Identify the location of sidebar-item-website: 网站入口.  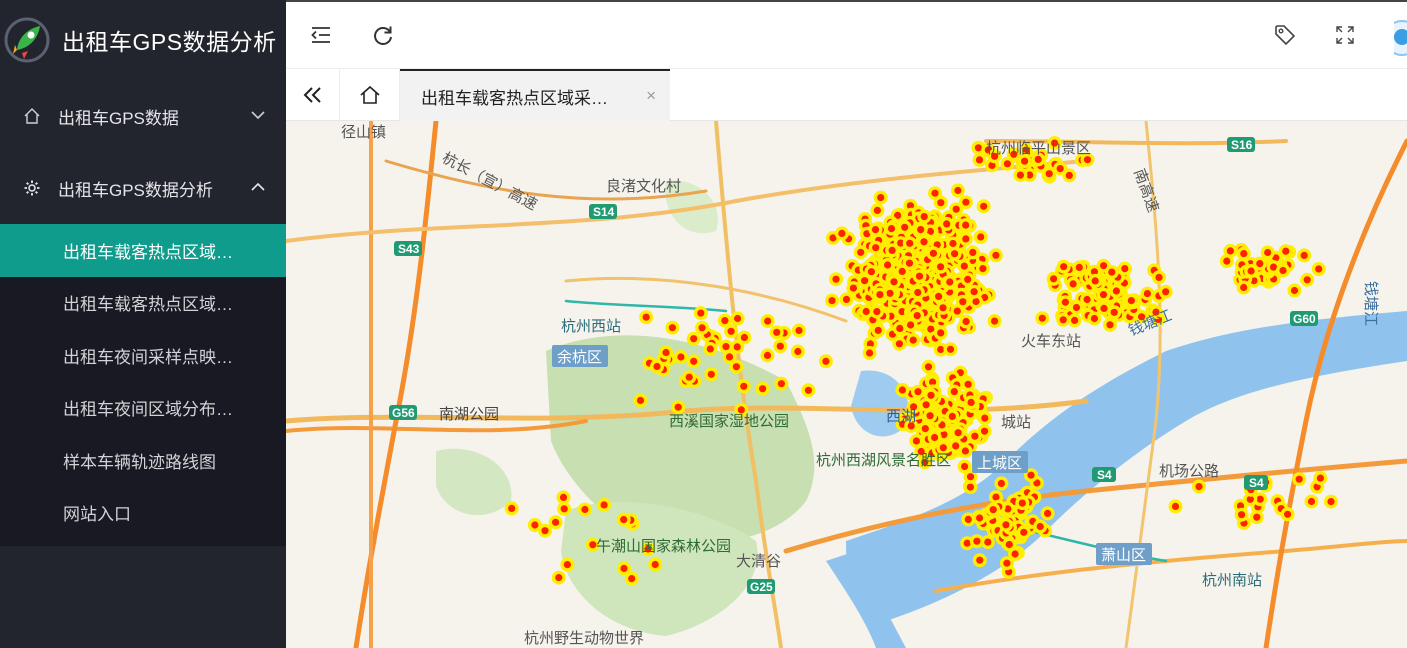
(143, 513).